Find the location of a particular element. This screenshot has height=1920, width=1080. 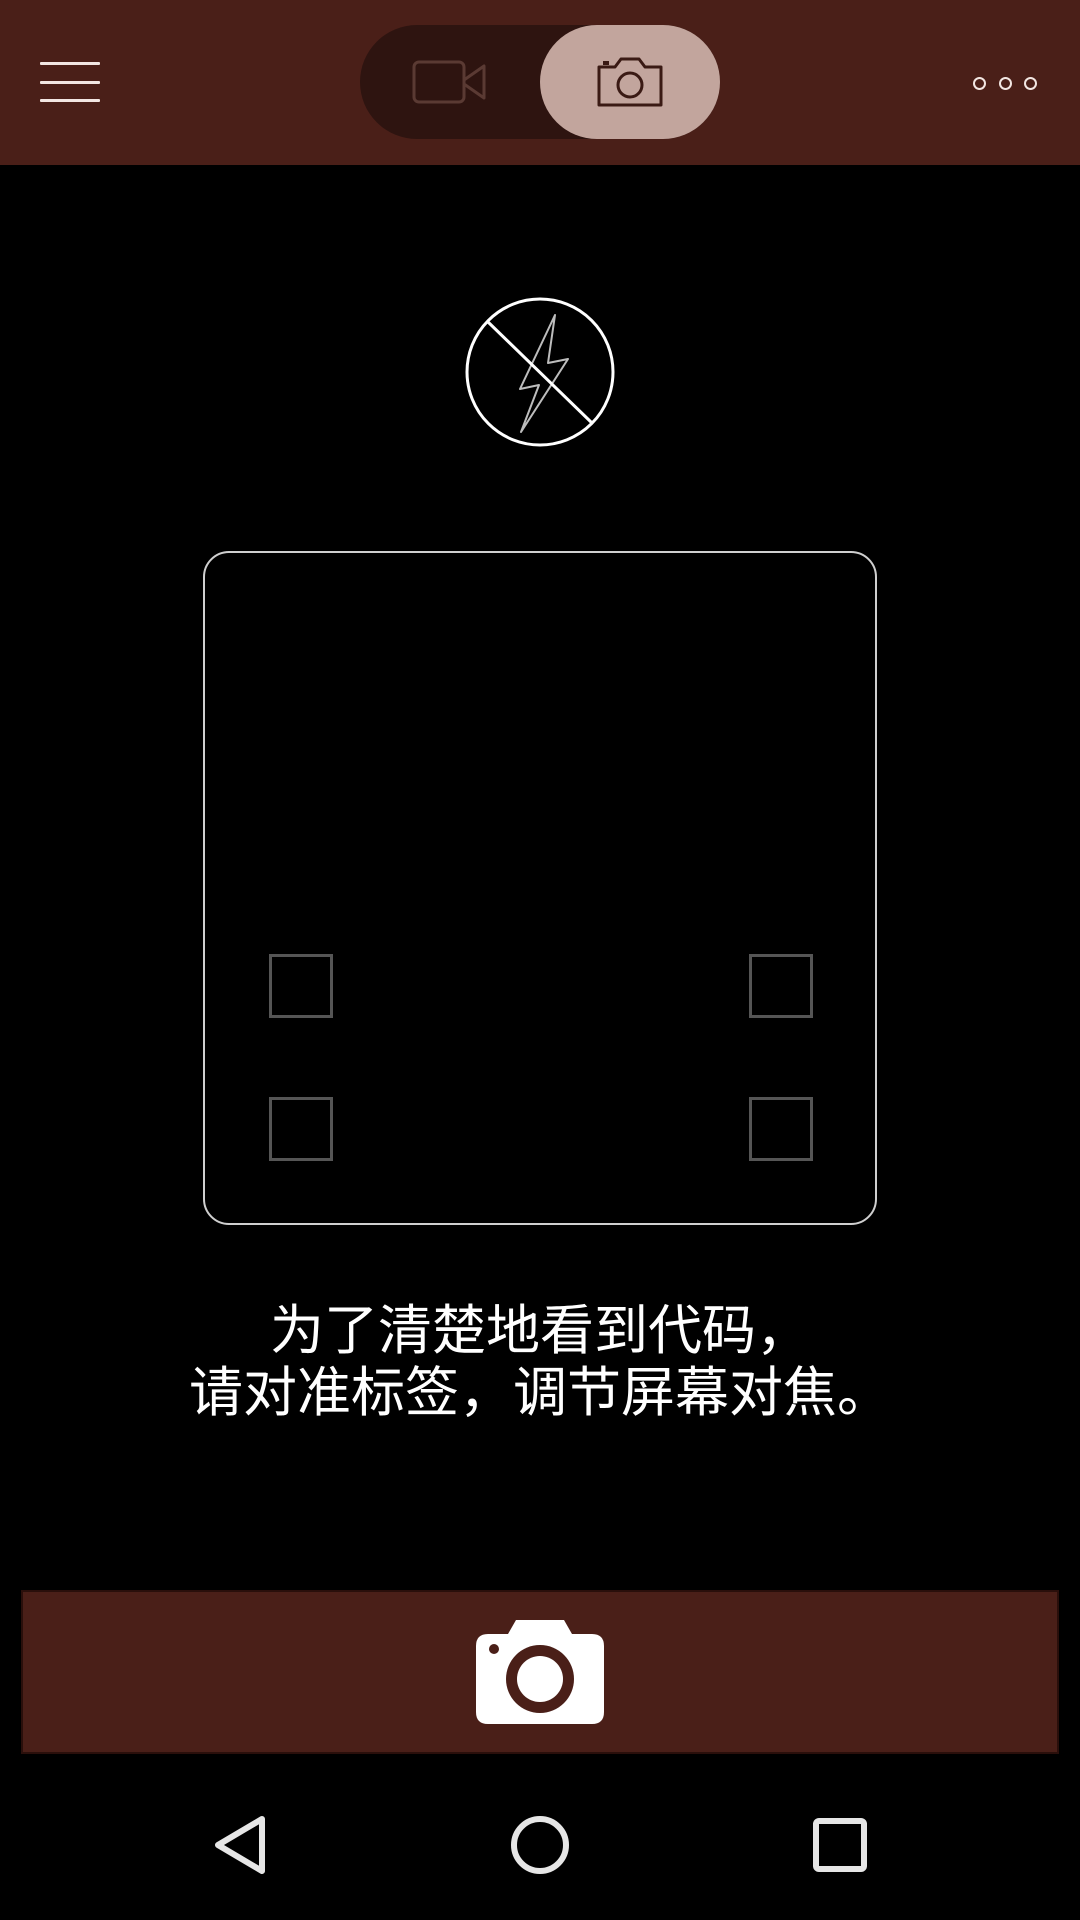

more-options-icon is located at coordinates (979, 83).